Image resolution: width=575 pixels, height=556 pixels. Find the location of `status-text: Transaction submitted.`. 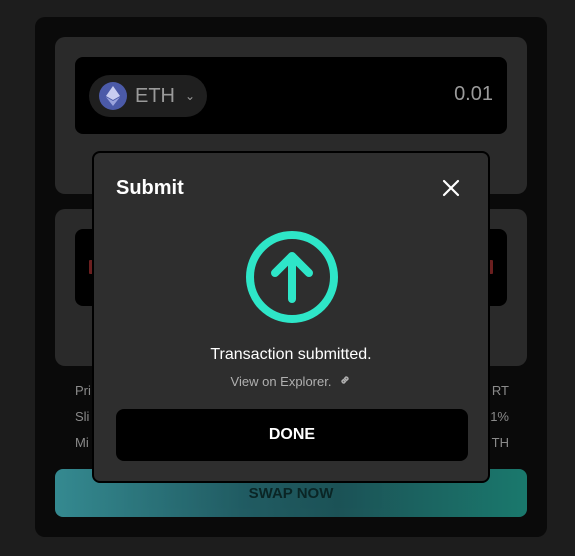

status-text: Transaction submitted. is located at coordinates (291, 354).